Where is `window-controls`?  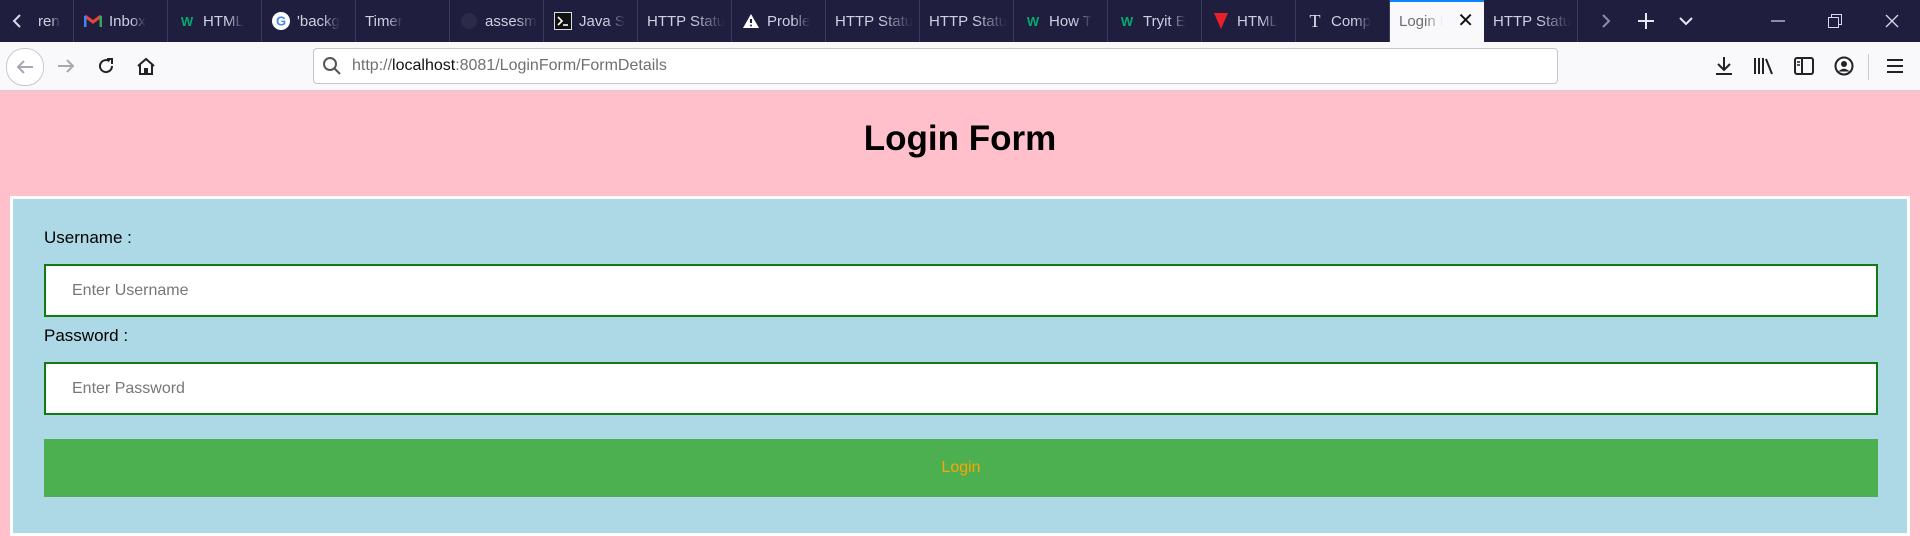 window-controls is located at coordinates (1834, 21).